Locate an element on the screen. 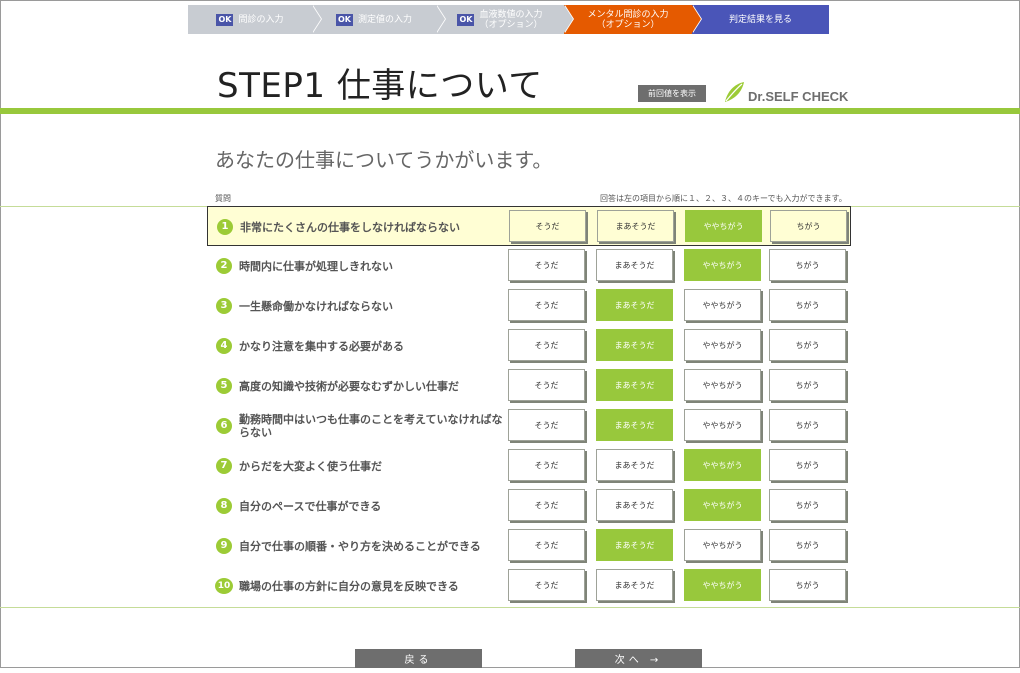 Image resolution: width=1020 pixels, height=673 pixels. divider is located at coordinates (510, 607).